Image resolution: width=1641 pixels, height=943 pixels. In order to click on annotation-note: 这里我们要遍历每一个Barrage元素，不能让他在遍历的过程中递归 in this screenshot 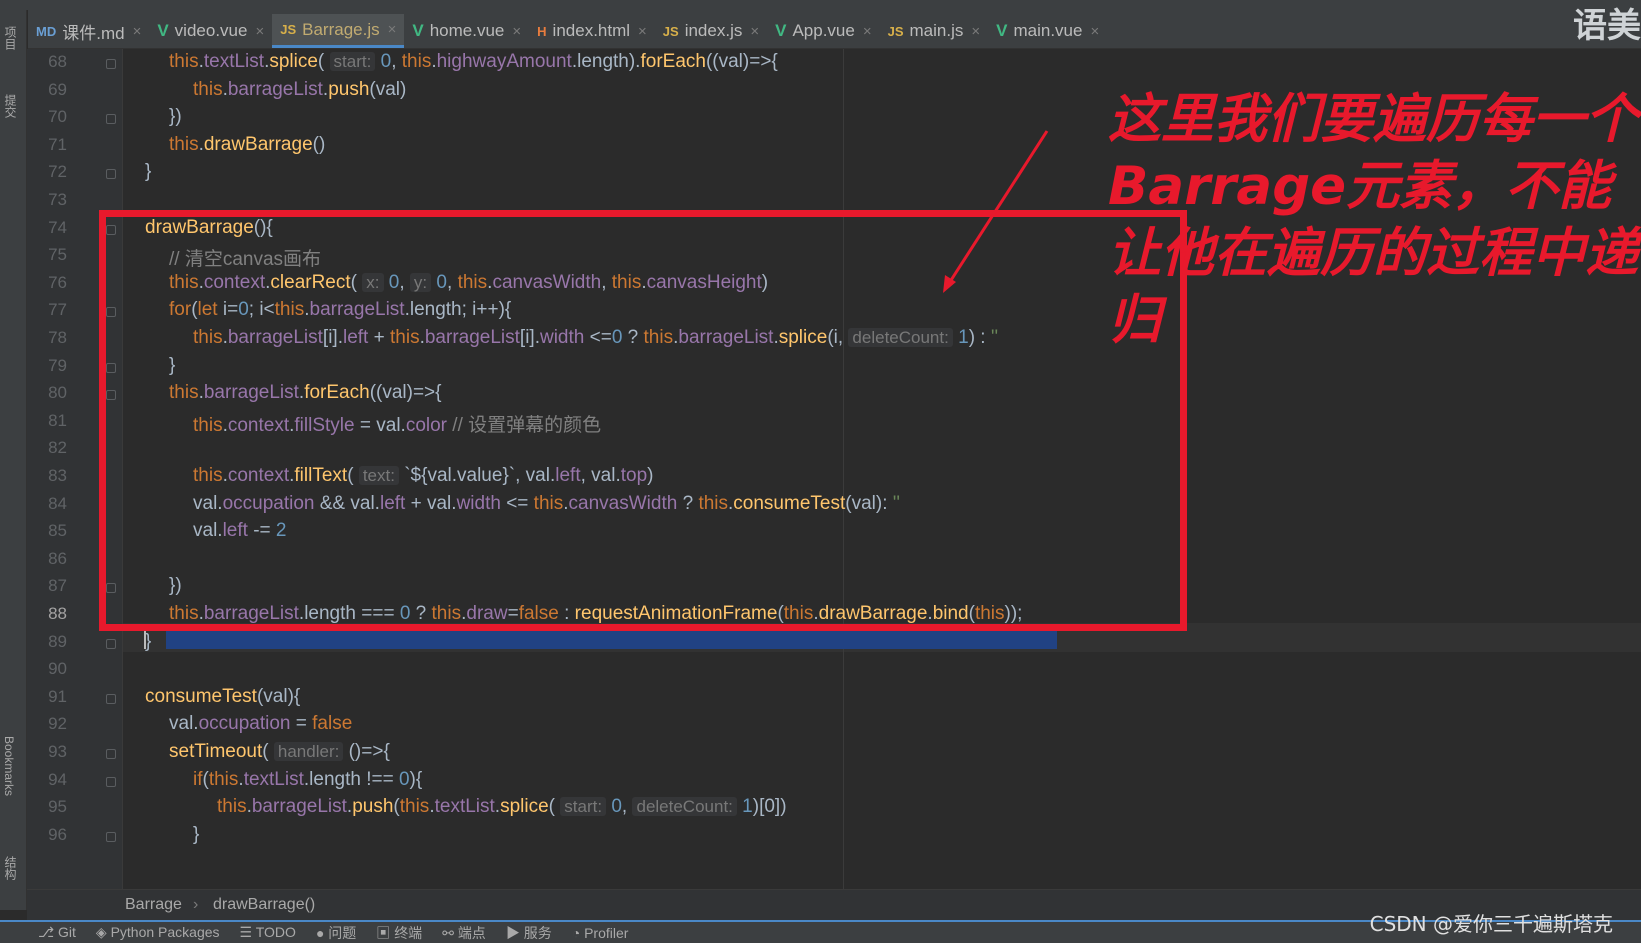, I will do `click(1373, 220)`.